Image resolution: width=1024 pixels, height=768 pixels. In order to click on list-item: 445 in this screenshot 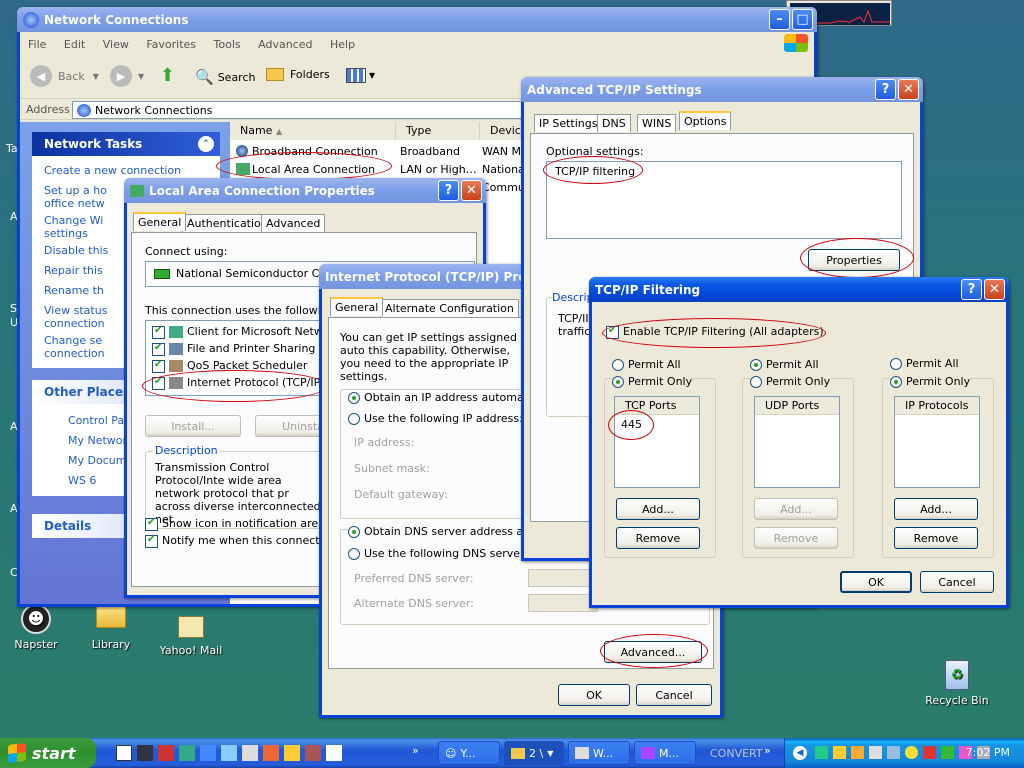, I will do `click(657, 423)`.